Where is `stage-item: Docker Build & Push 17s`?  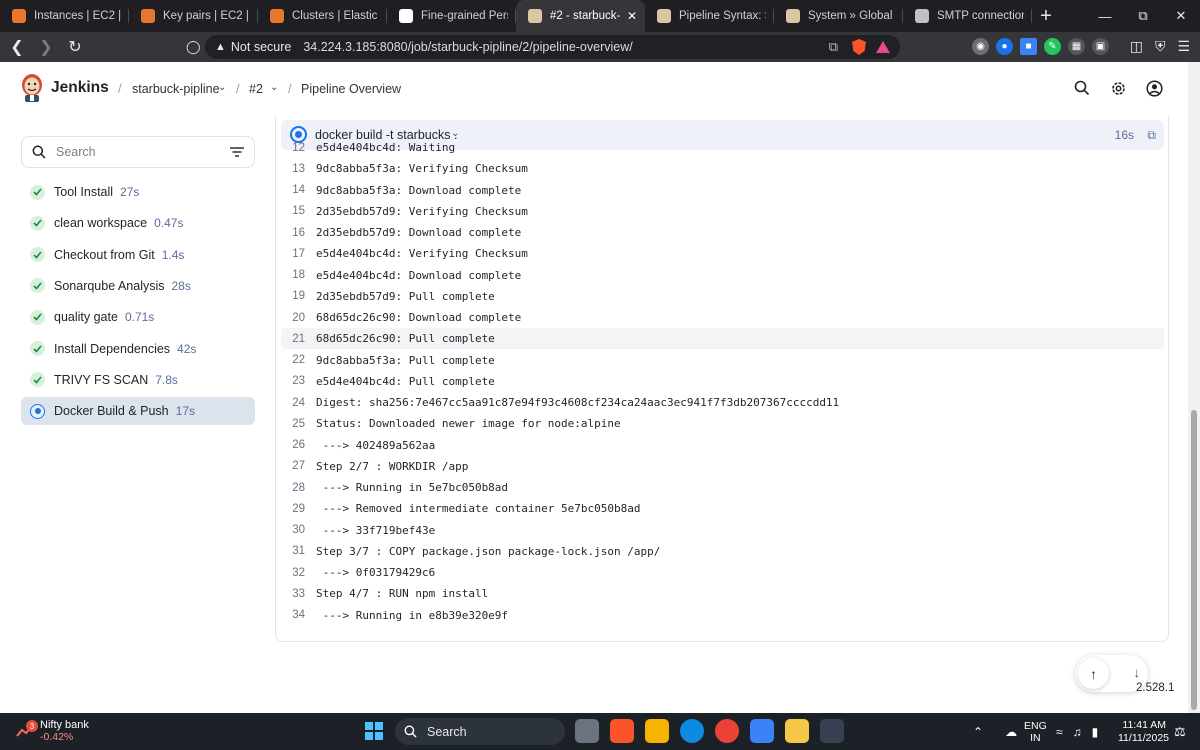 stage-item: Docker Build & Push 17s is located at coordinates (138, 411).